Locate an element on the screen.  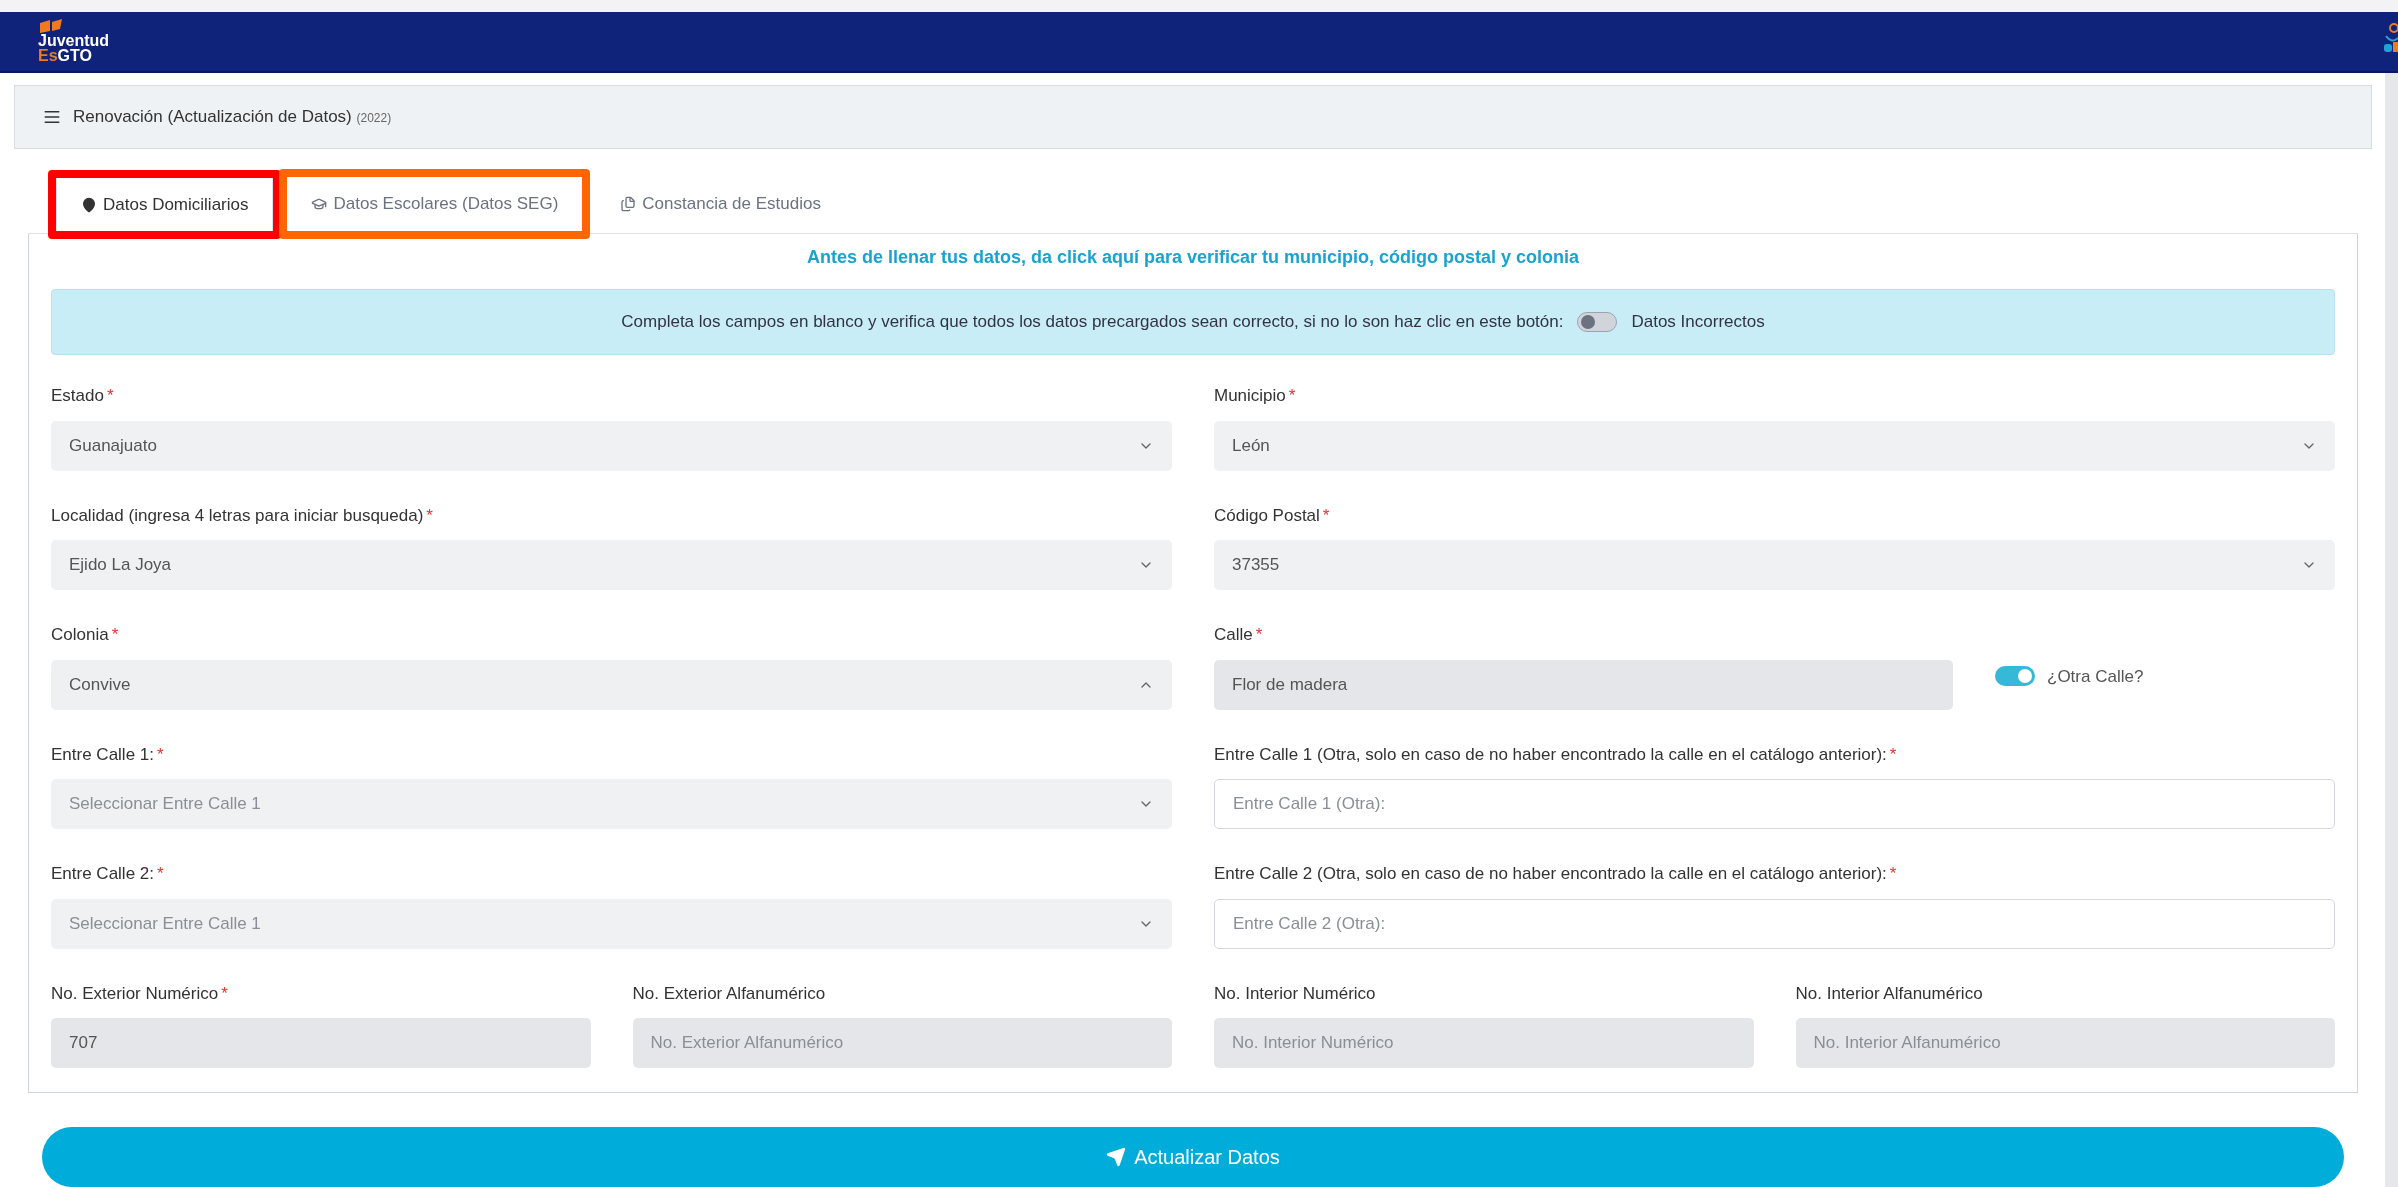
field-label: Estado is located at coordinates (77, 395).